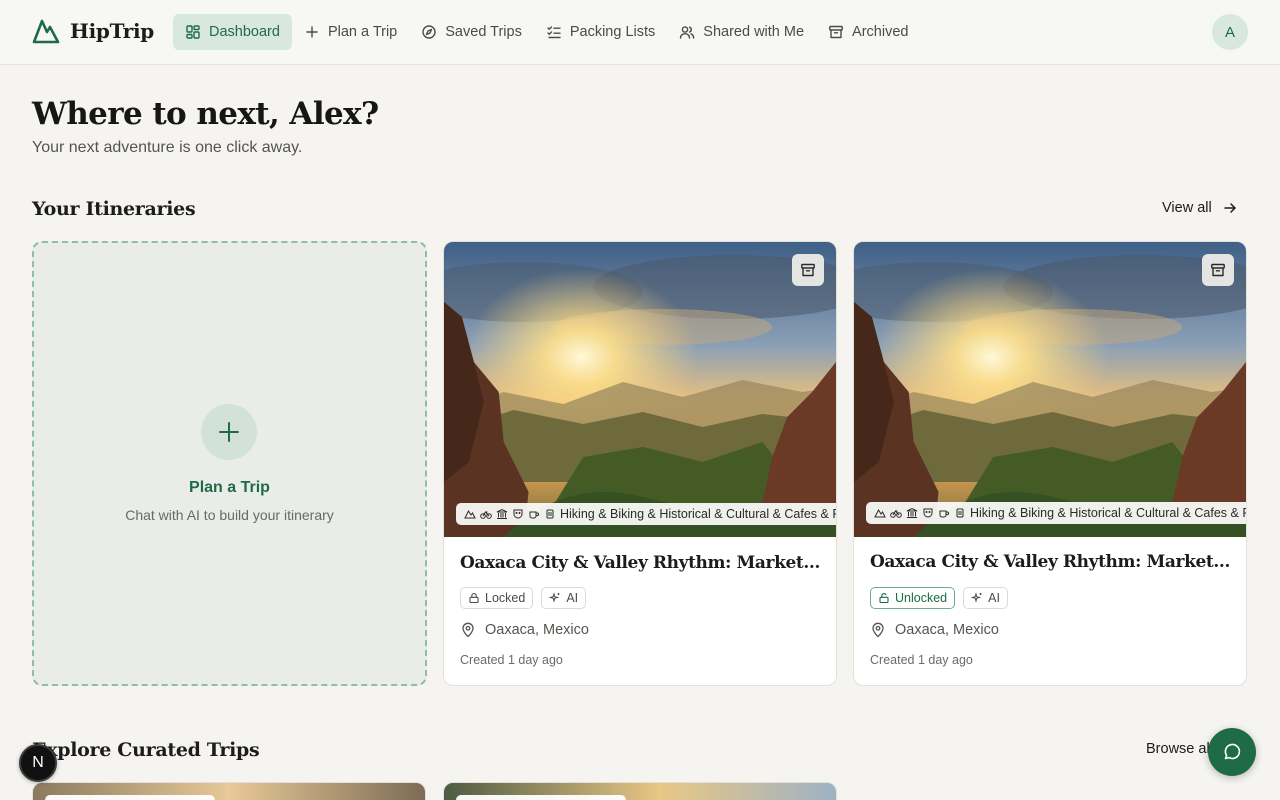  I want to click on trip-badges: Unlocked AI, so click(939, 598).